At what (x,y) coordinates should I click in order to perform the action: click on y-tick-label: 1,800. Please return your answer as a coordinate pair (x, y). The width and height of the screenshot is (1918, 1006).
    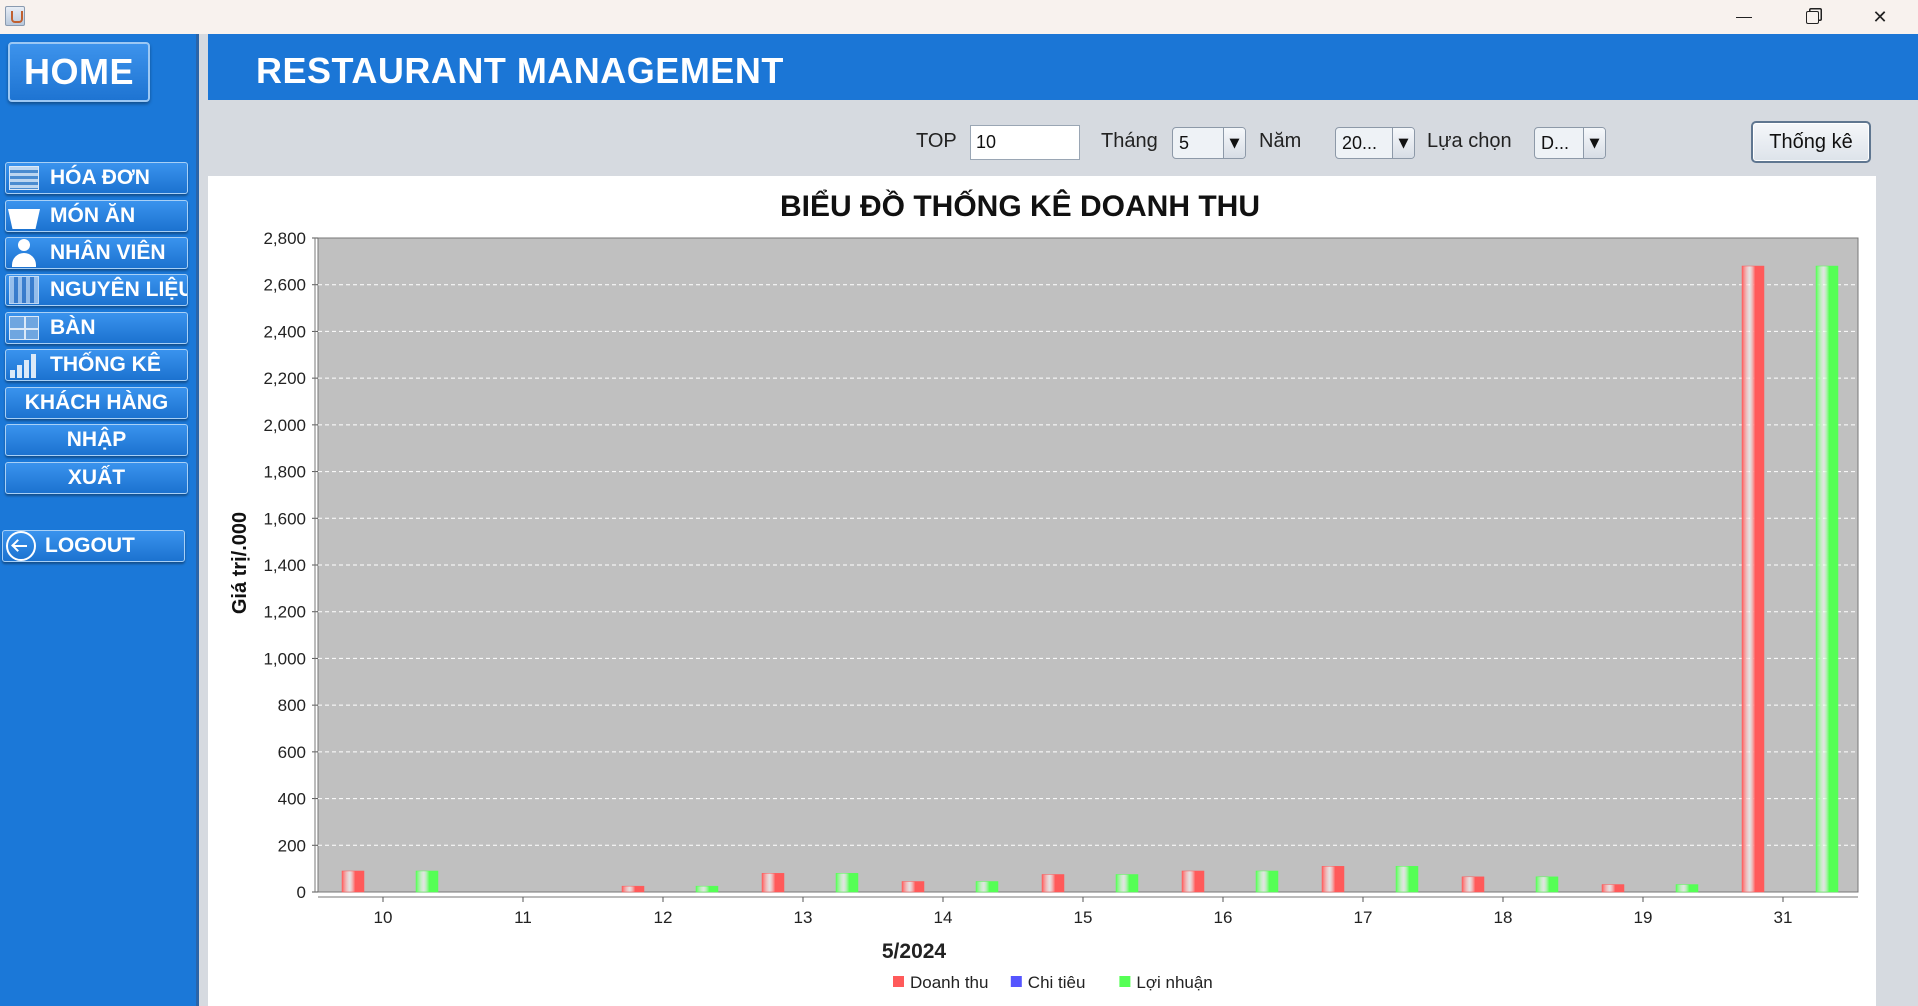
    Looking at the image, I should click on (284, 472).